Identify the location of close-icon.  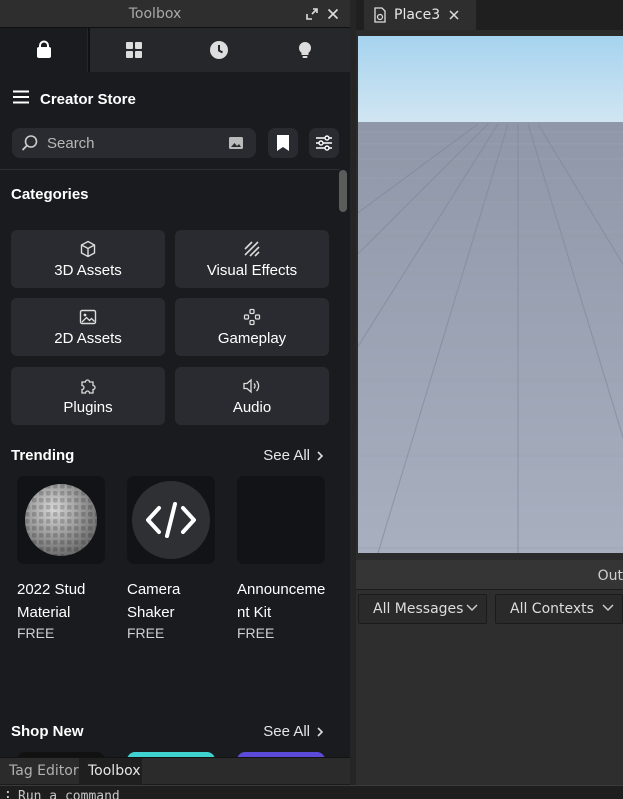
(333, 14).